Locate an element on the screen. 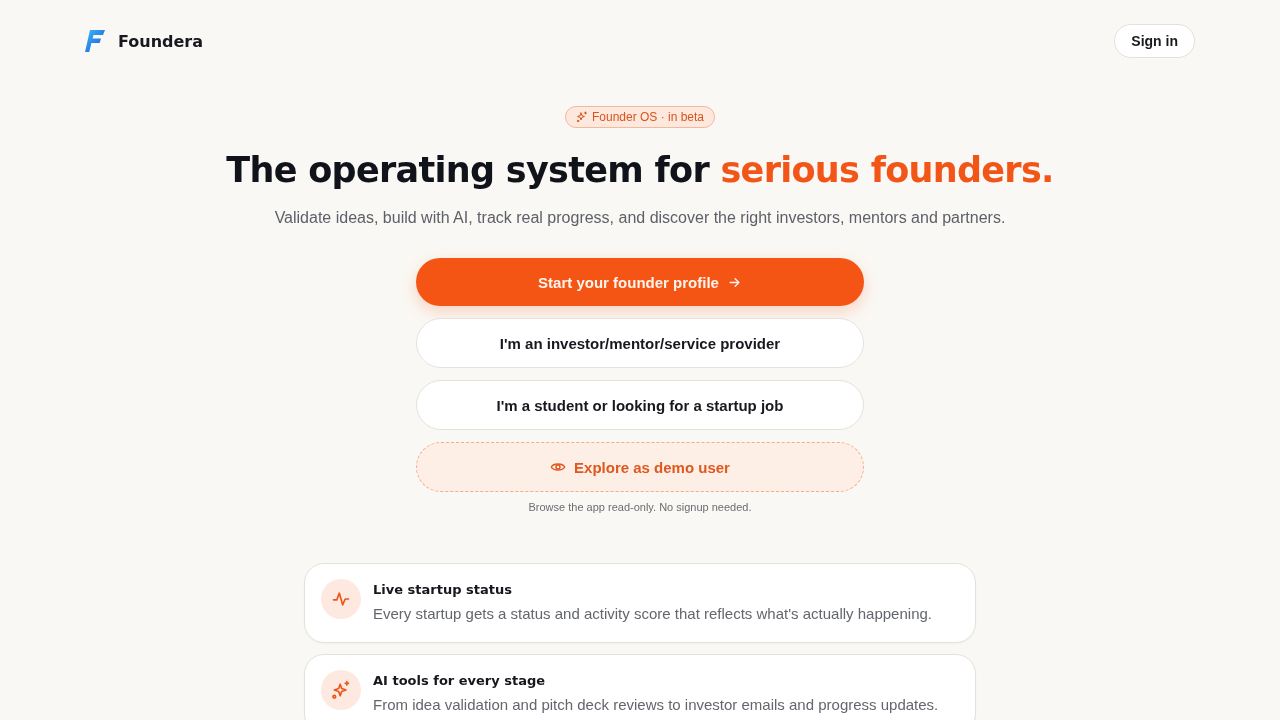 The image size is (1280, 720). headline: The operating system for serious founders. is located at coordinates (640, 170).